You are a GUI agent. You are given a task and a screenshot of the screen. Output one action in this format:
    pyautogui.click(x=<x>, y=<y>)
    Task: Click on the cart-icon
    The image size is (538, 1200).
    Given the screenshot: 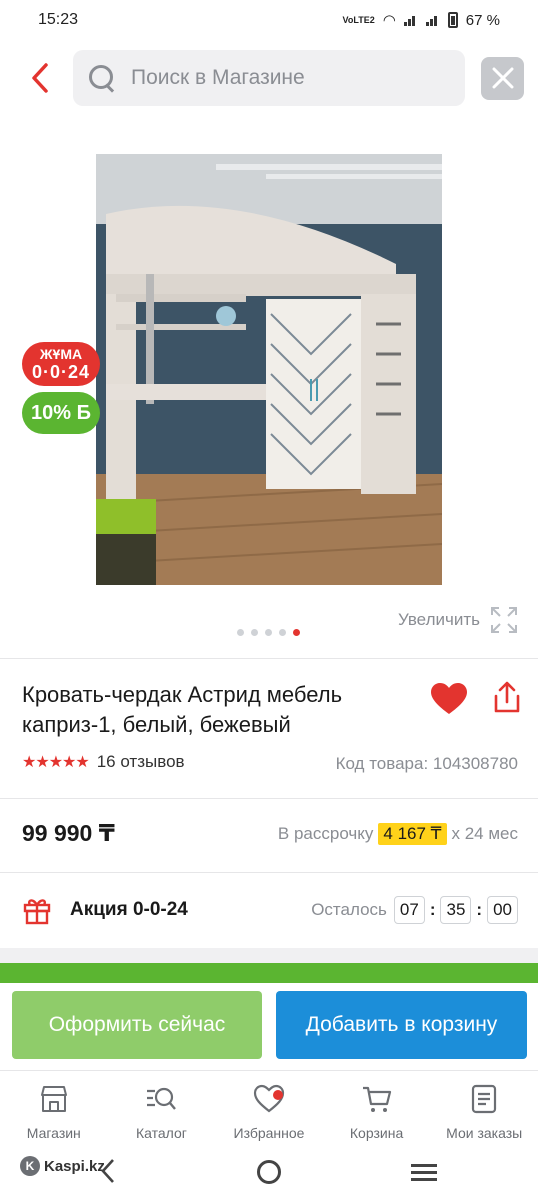 What is the action you would take?
    pyautogui.click(x=376, y=1099)
    